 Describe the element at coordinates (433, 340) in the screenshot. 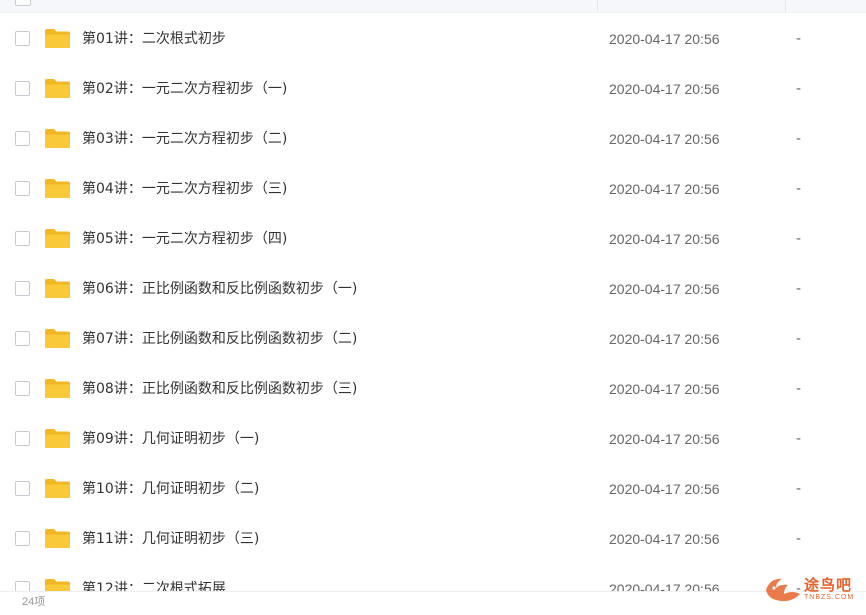

I see `file-row: 第07讲：正比例函数和反比例函数初步（二) 2020-04-17 20:56 -` at that location.